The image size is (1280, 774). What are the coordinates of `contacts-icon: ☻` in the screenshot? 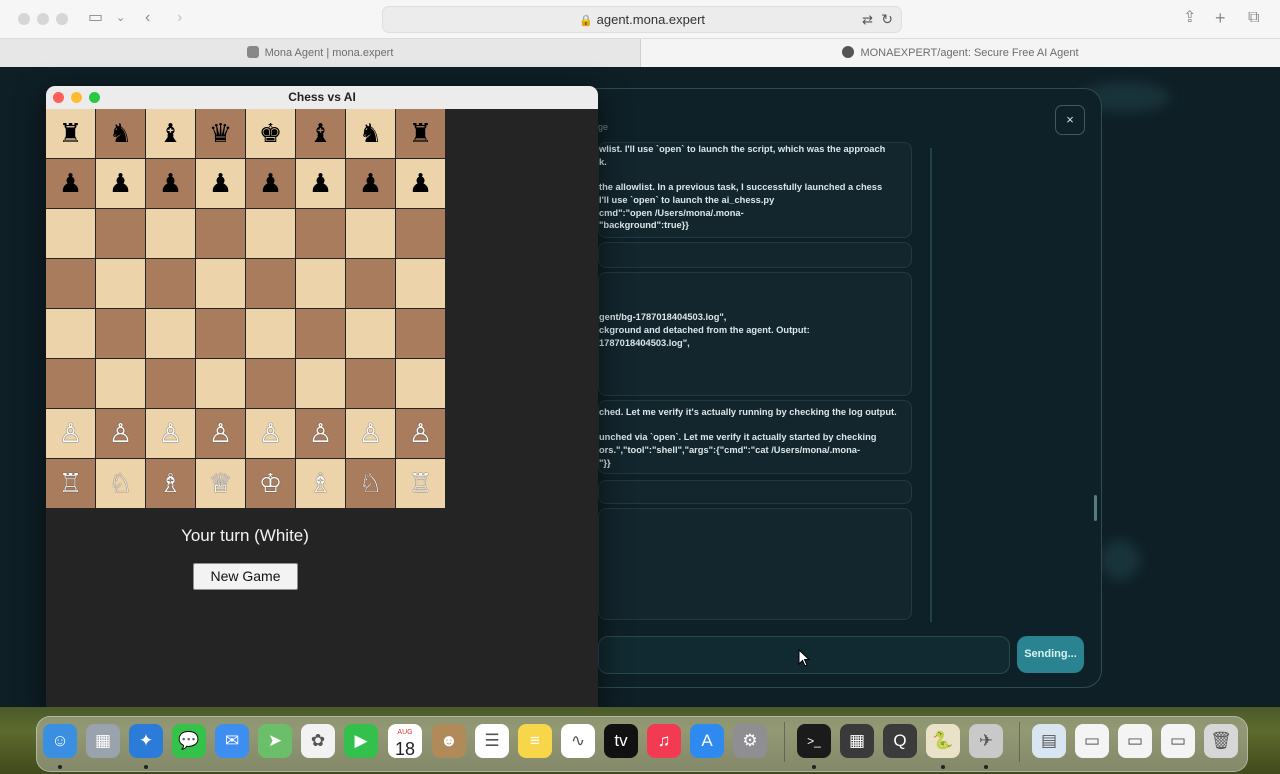 It's located at (449, 741).